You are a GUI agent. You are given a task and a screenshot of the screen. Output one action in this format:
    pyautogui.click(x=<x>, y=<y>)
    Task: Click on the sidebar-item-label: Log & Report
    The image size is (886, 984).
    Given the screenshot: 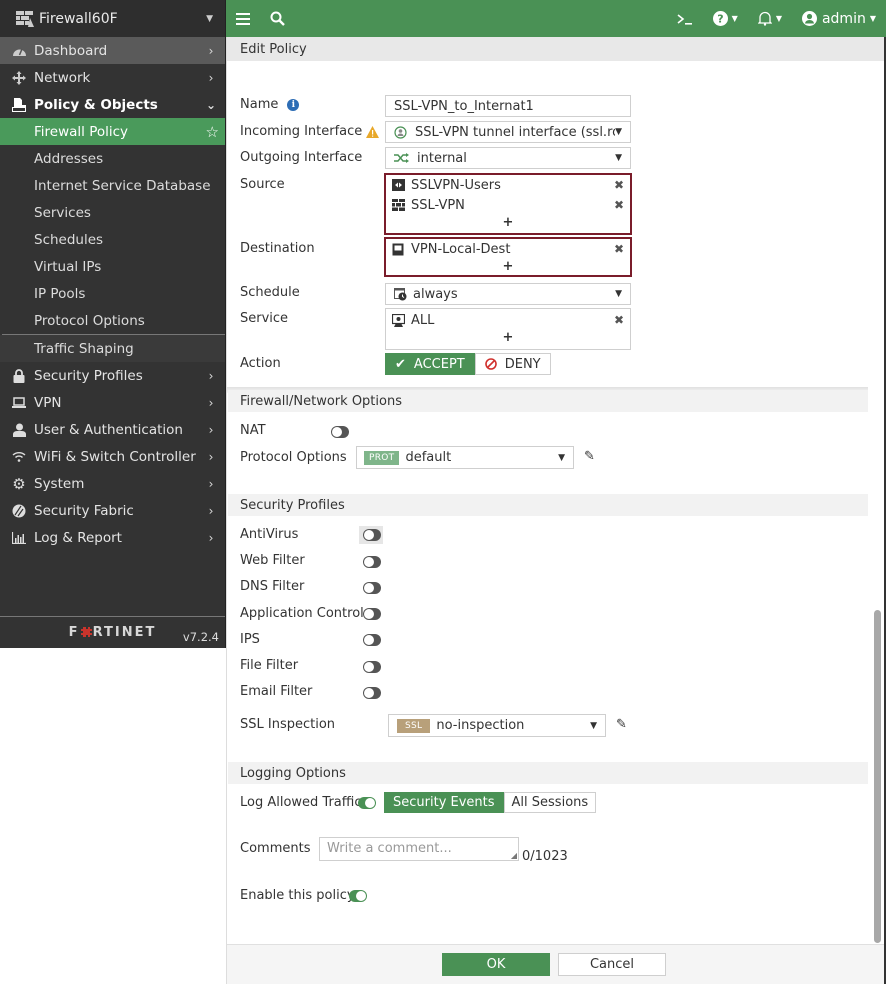 What is the action you would take?
    pyautogui.click(x=78, y=537)
    